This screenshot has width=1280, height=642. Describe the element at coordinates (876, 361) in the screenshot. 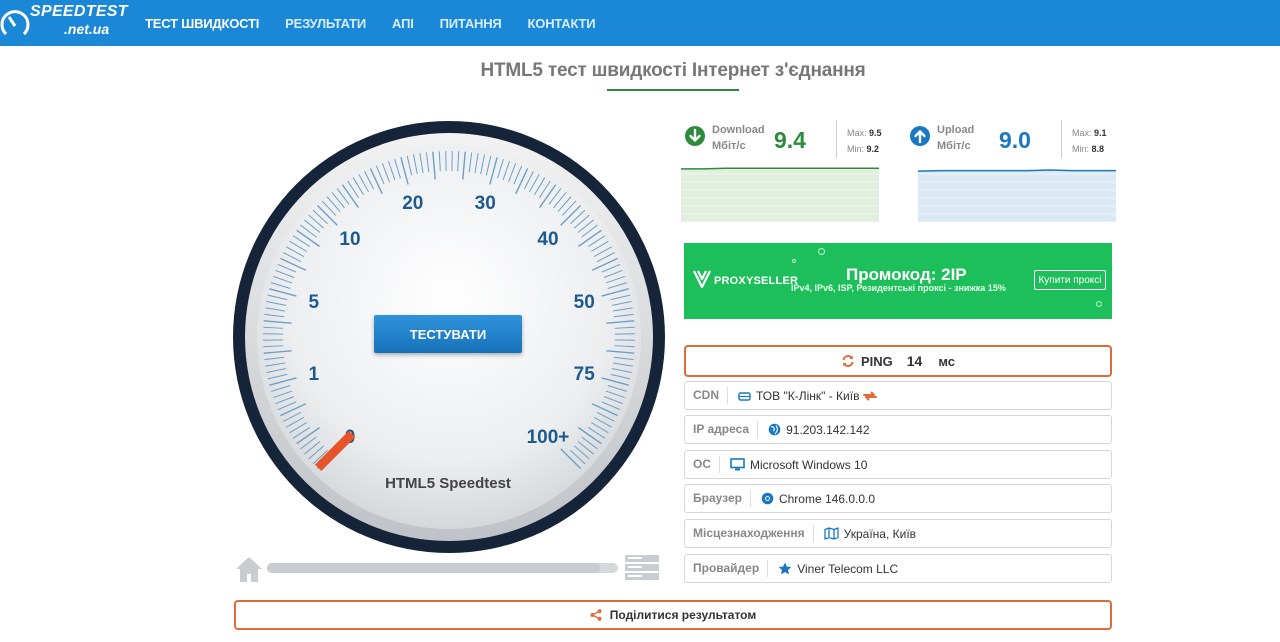

I see `ping-label: PING` at that location.